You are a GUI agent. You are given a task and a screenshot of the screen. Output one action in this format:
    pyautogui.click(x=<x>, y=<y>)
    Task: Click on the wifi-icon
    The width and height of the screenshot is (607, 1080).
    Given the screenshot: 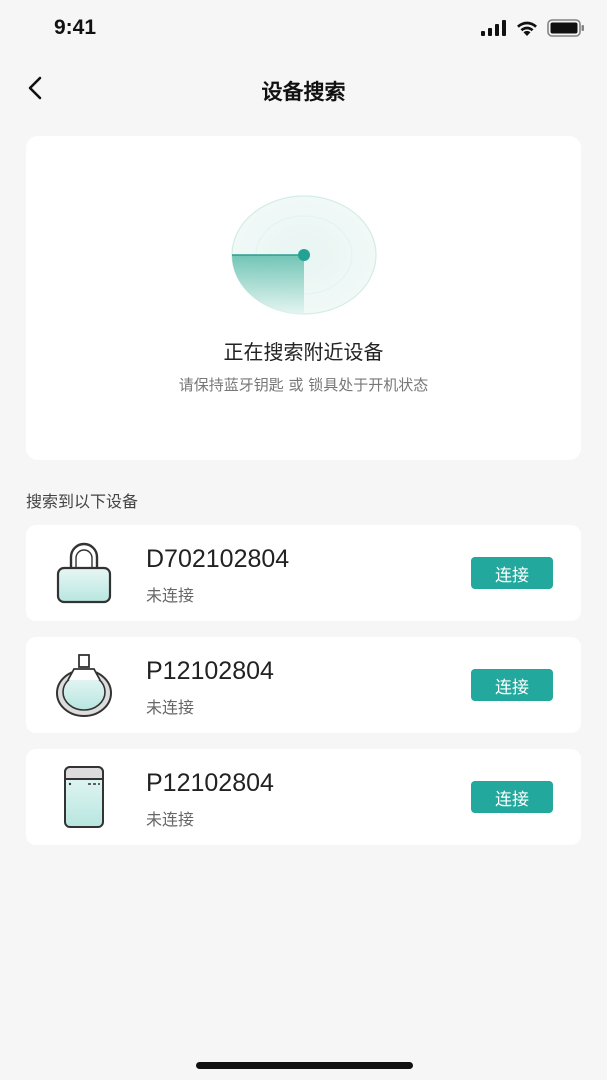 What is the action you would take?
    pyautogui.click(x=527, y=28)
    